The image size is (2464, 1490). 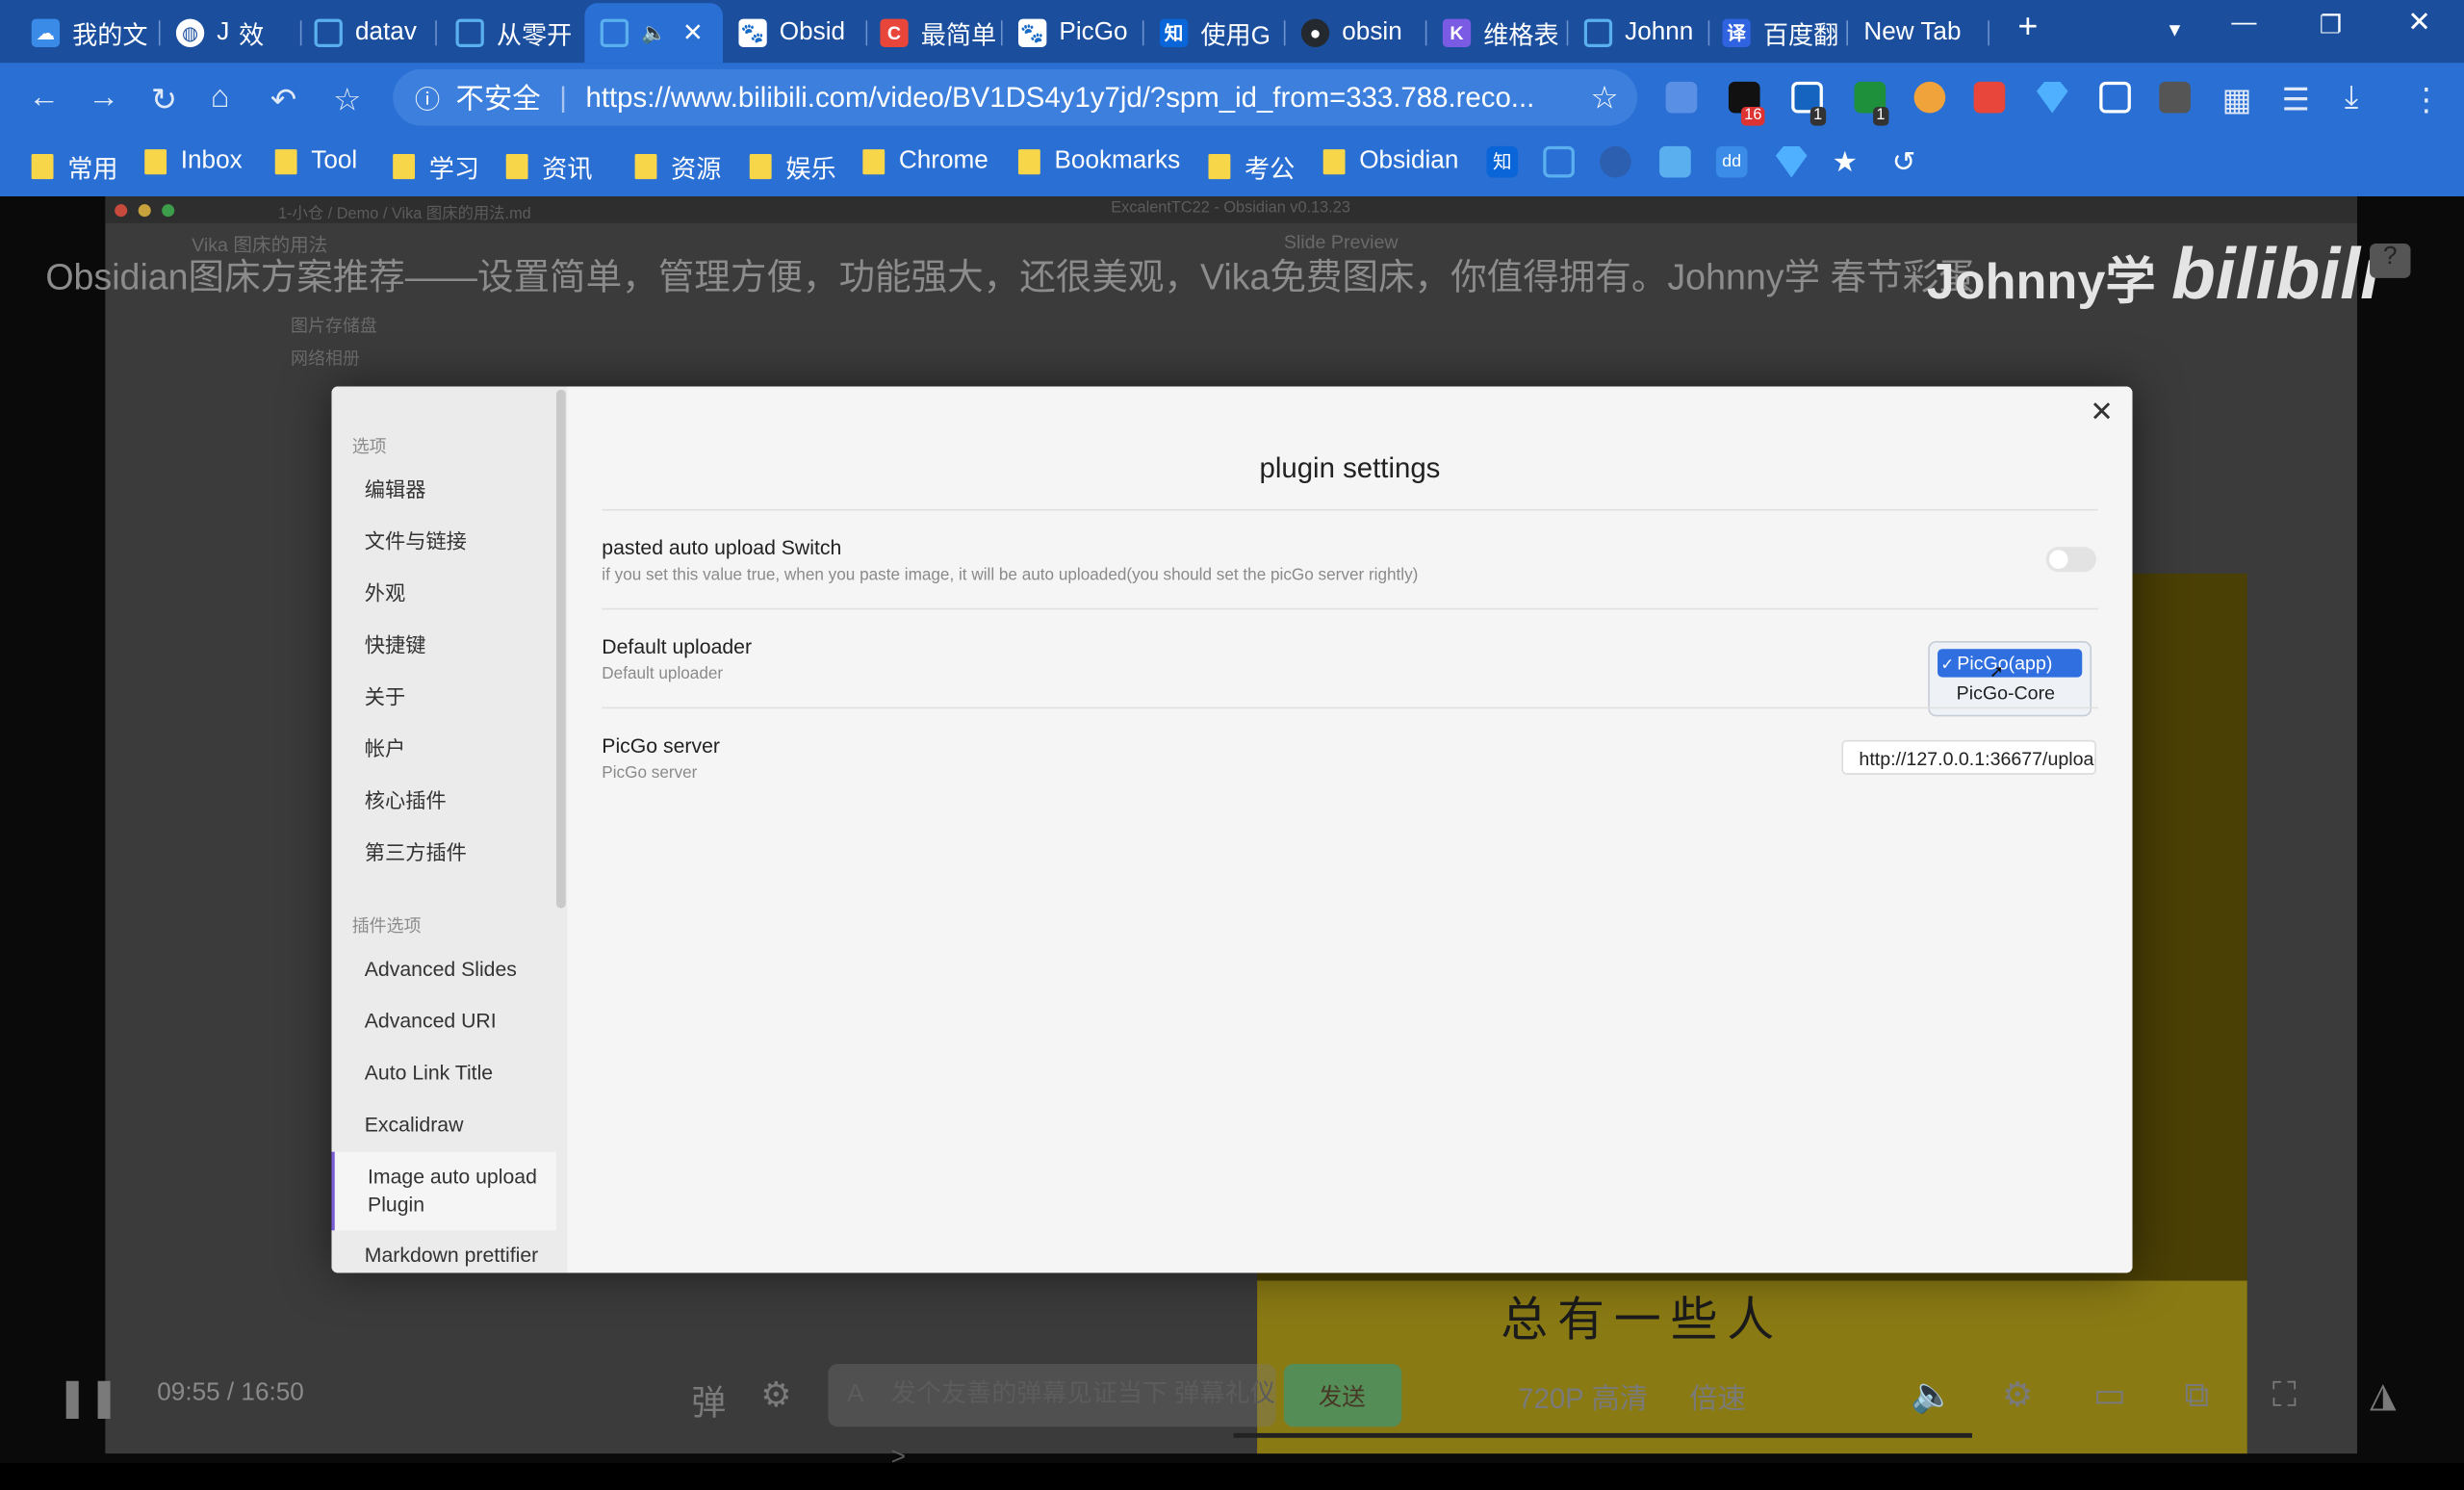 What do you see at coordinates (44, 98) in the screenshot?
I see `back-icon: ←` at bounding box center [44, 98].